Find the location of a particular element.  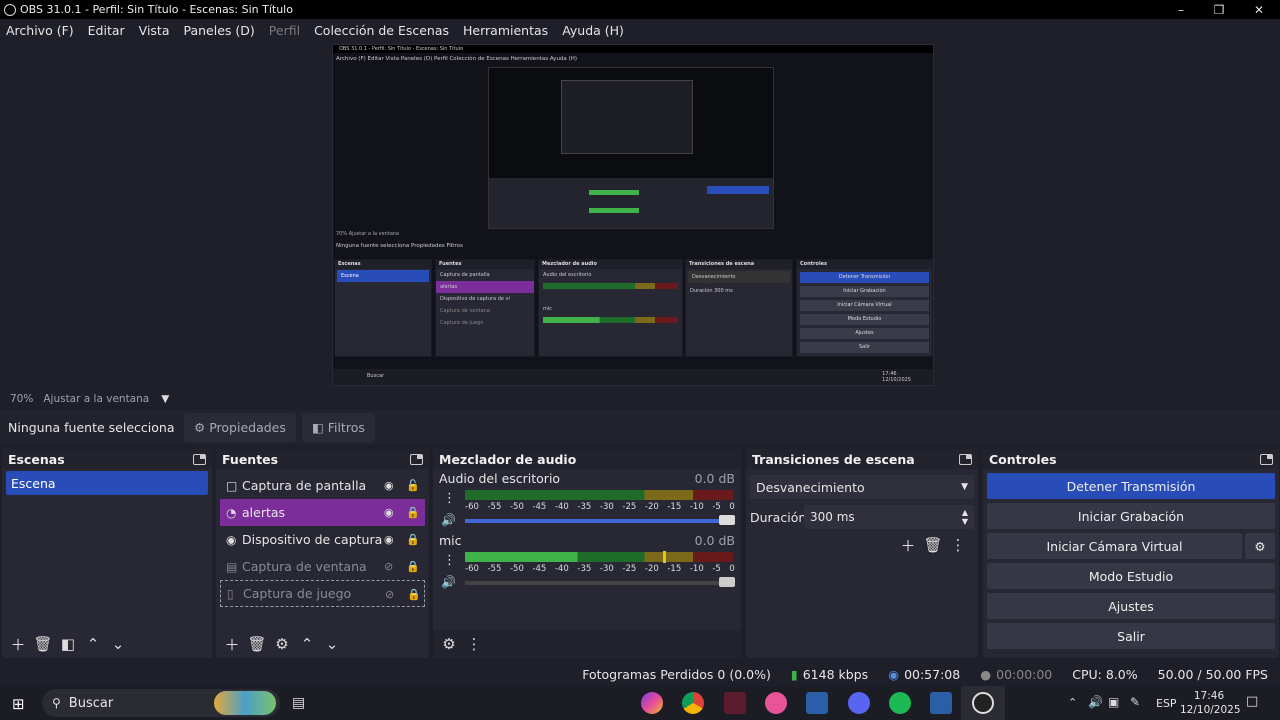

volume-icon: 🔊 is located at coordinates (1095, 702).